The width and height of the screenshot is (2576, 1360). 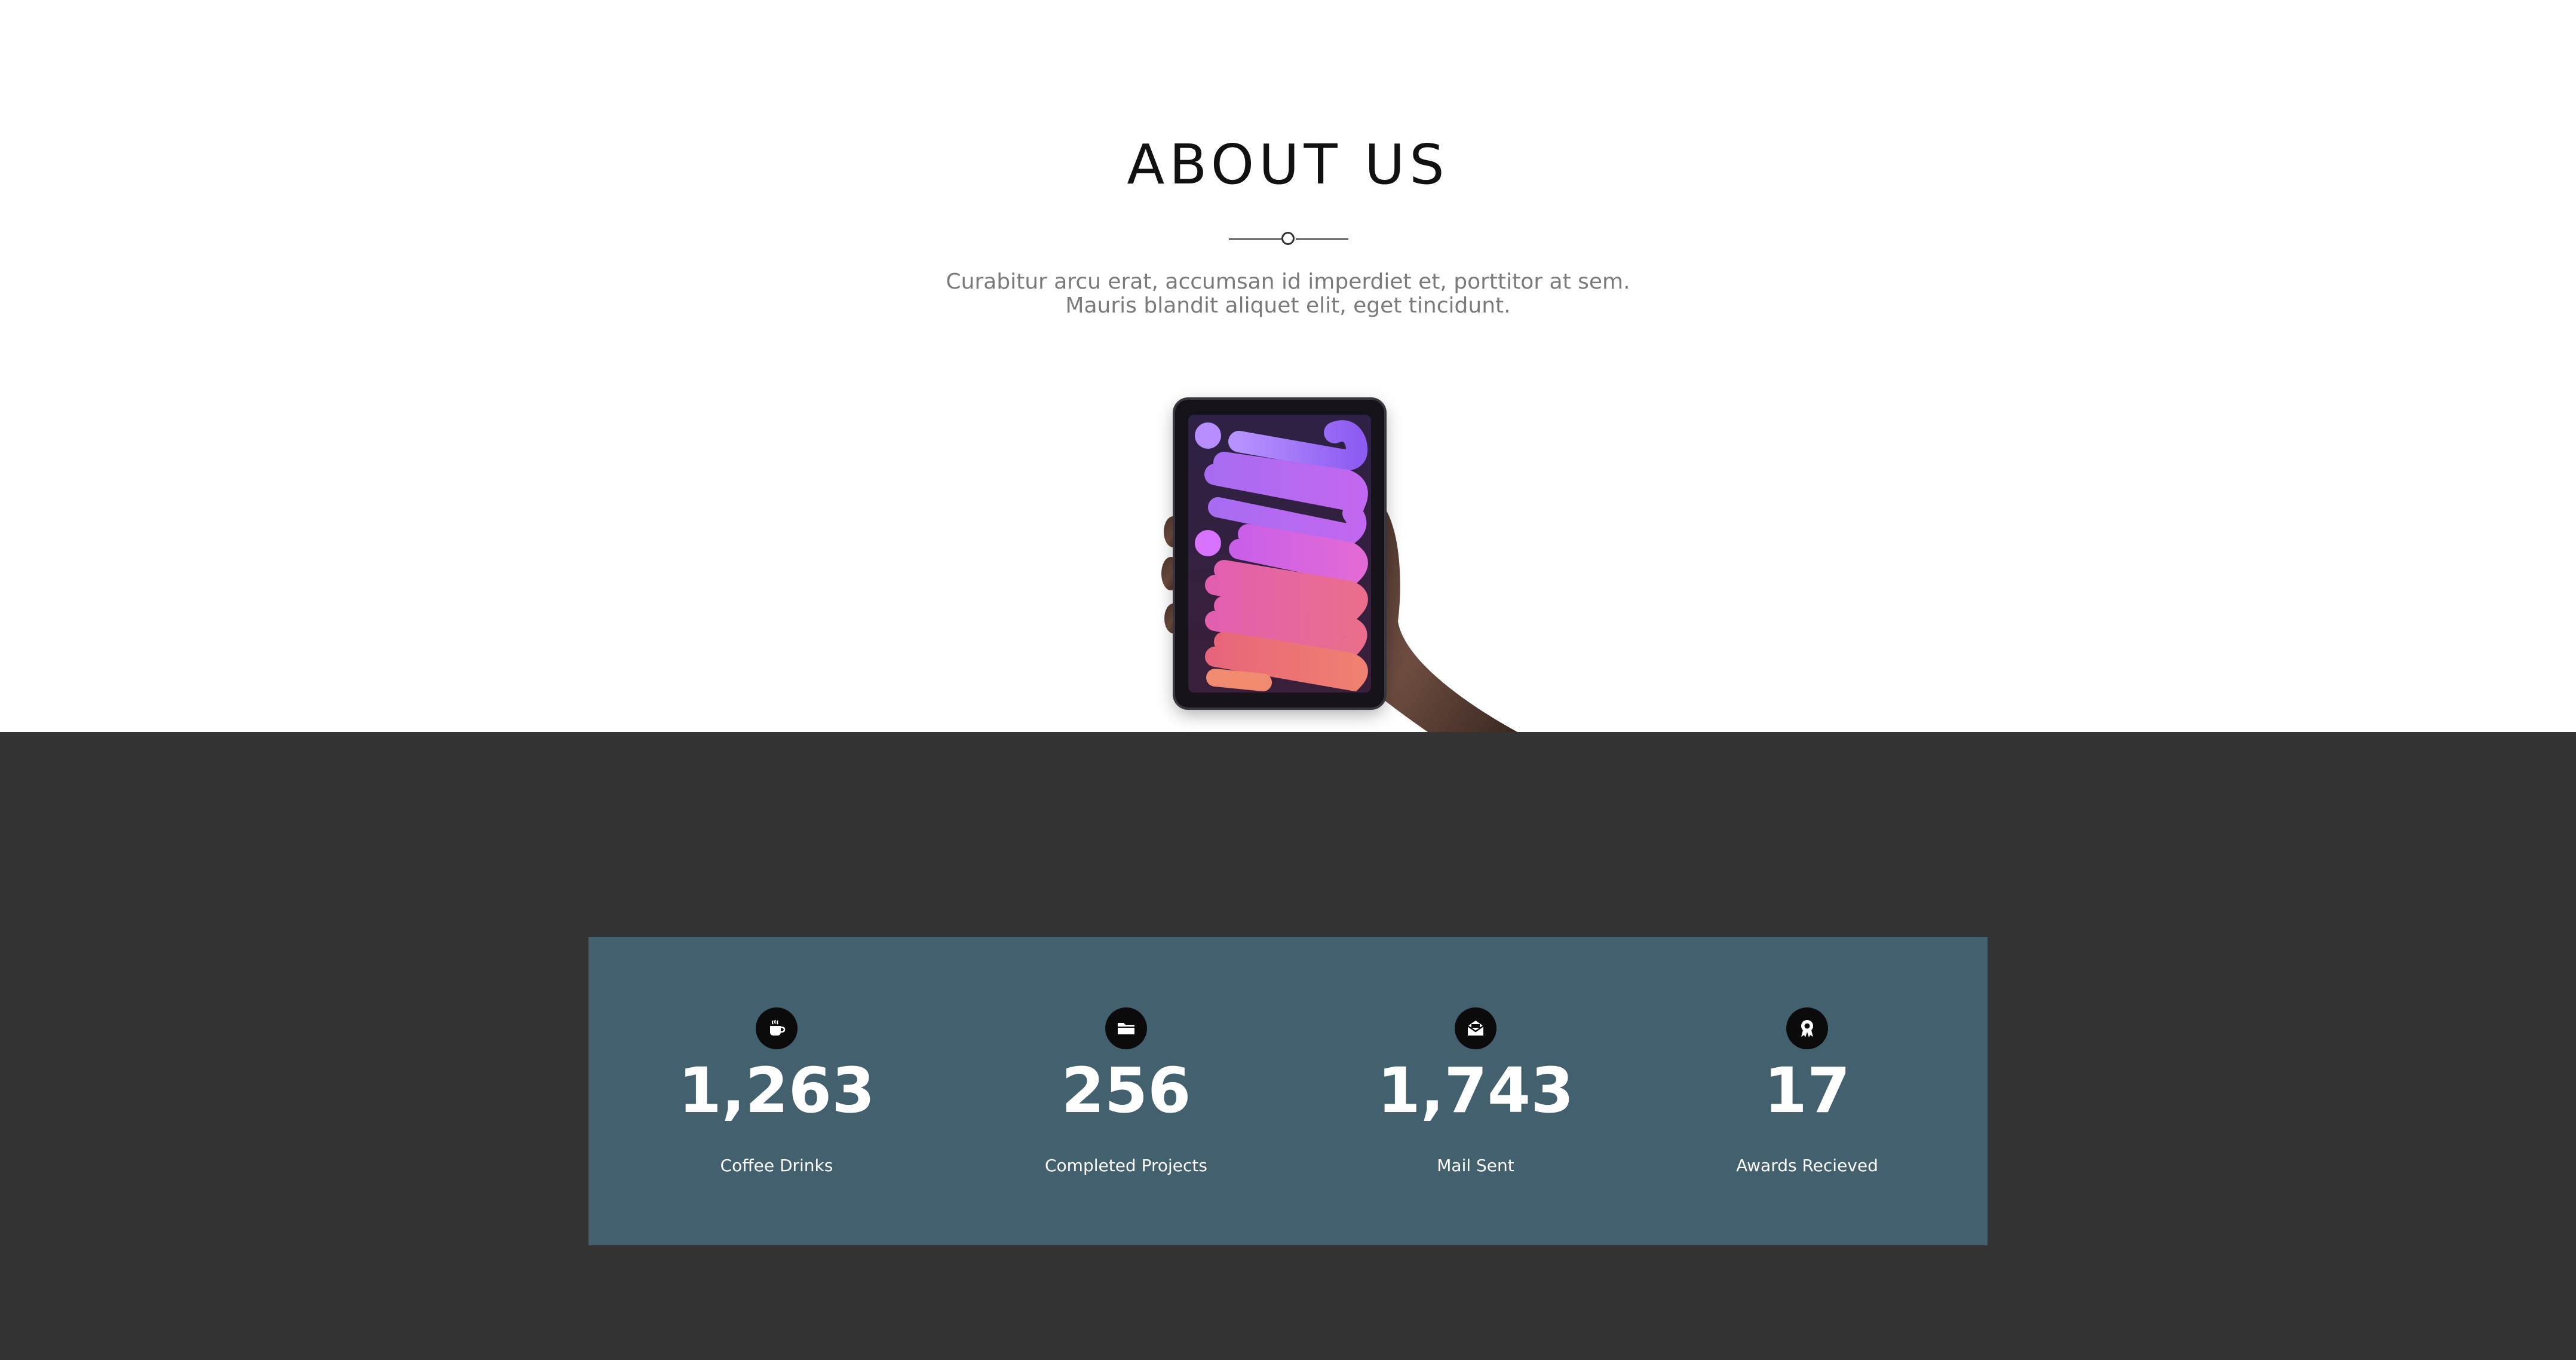 I want to click on award-icon, so click(x=1807, y=1028).